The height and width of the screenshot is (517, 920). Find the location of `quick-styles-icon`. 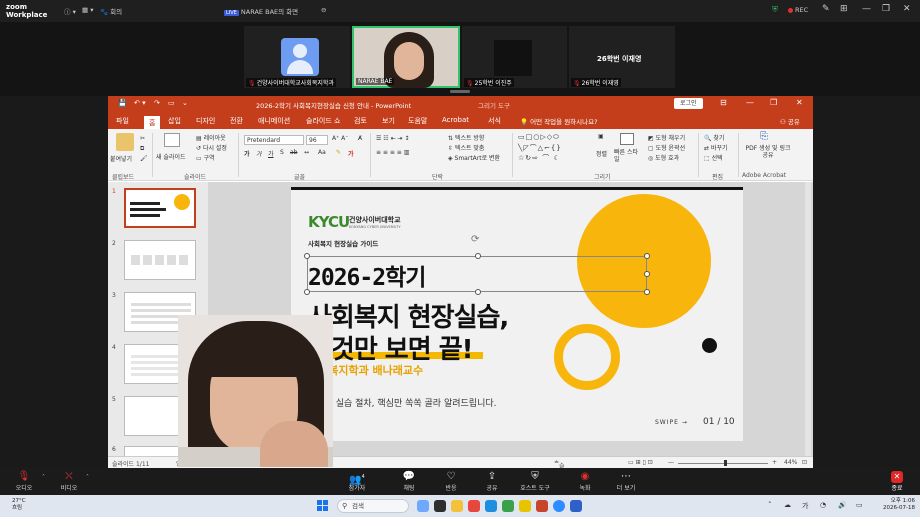

quick-styles-icon is located at coordinates (627, 139).